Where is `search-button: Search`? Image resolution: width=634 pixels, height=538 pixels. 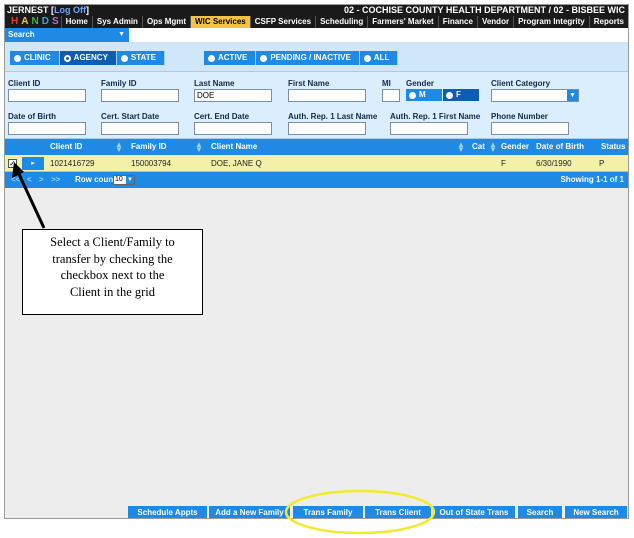
search-button: Search is located at coordinates (540, 512).